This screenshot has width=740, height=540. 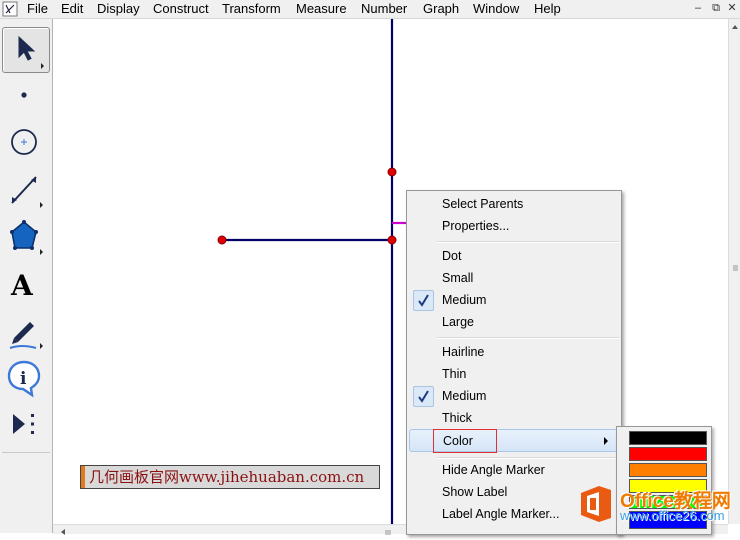 I want to click on custom-tools-icon, so click(x=23, y=424).